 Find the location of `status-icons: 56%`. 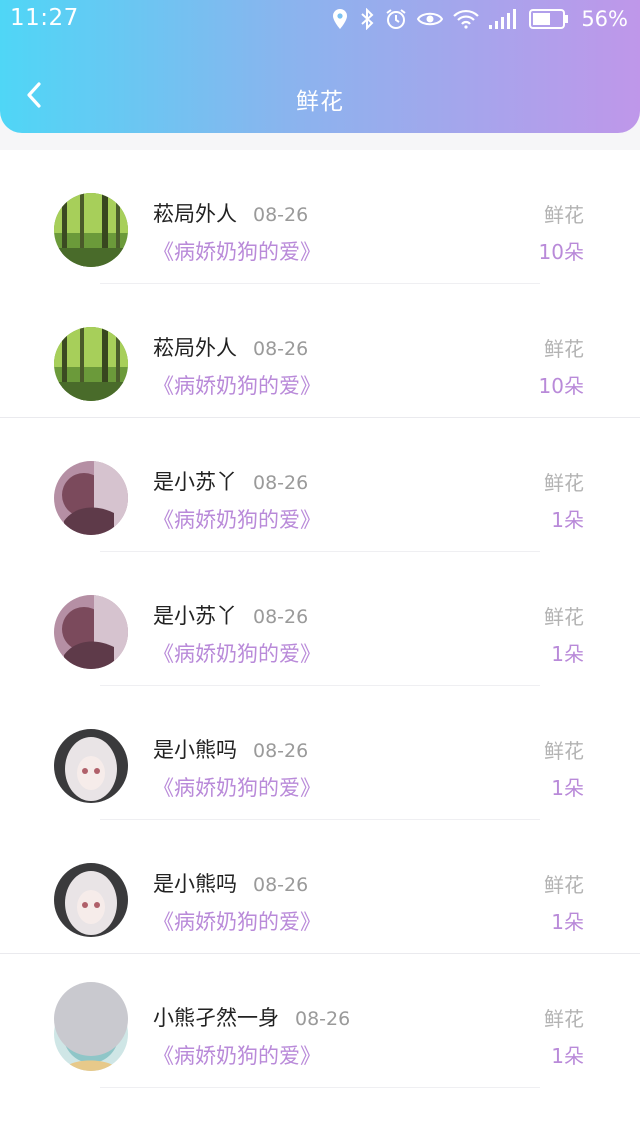

status-icons: 56% is located at coordinates (479, 19).